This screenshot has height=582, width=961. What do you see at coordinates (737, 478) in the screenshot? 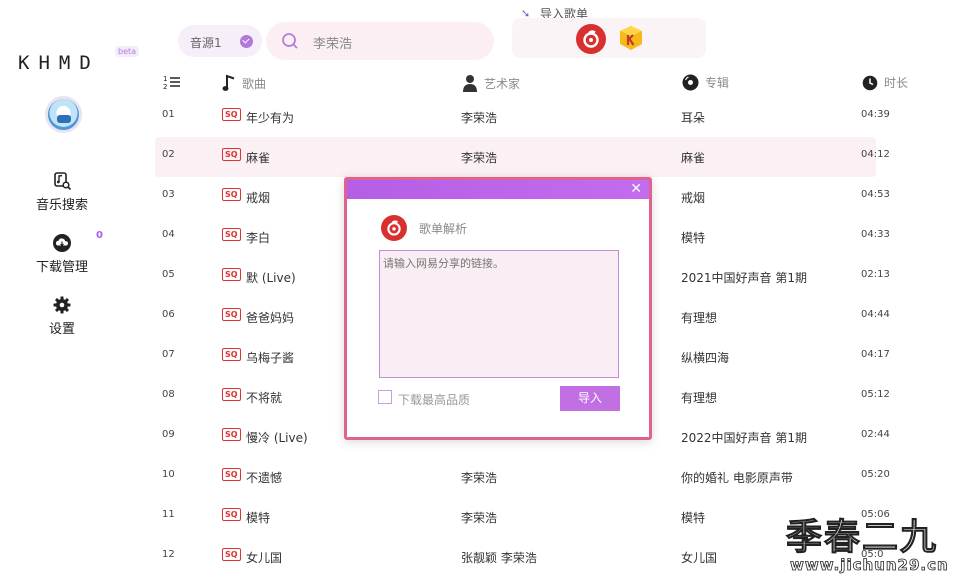
I see `song-album: 你的婚礼 电影原声带` at bounding box center [737, 478].